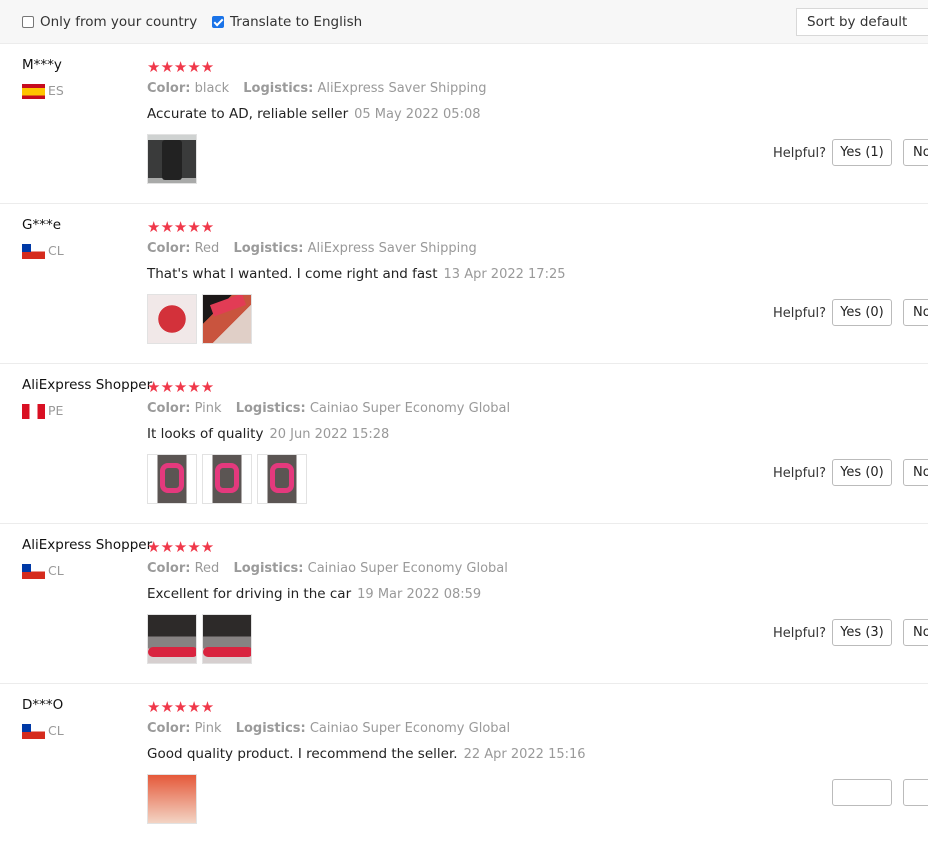 The image size is (928, 843). What do you see at coordinates (42, 225) in the screenshot?
I see `reviewer-name: G***e` at bounding box center [42, 225].